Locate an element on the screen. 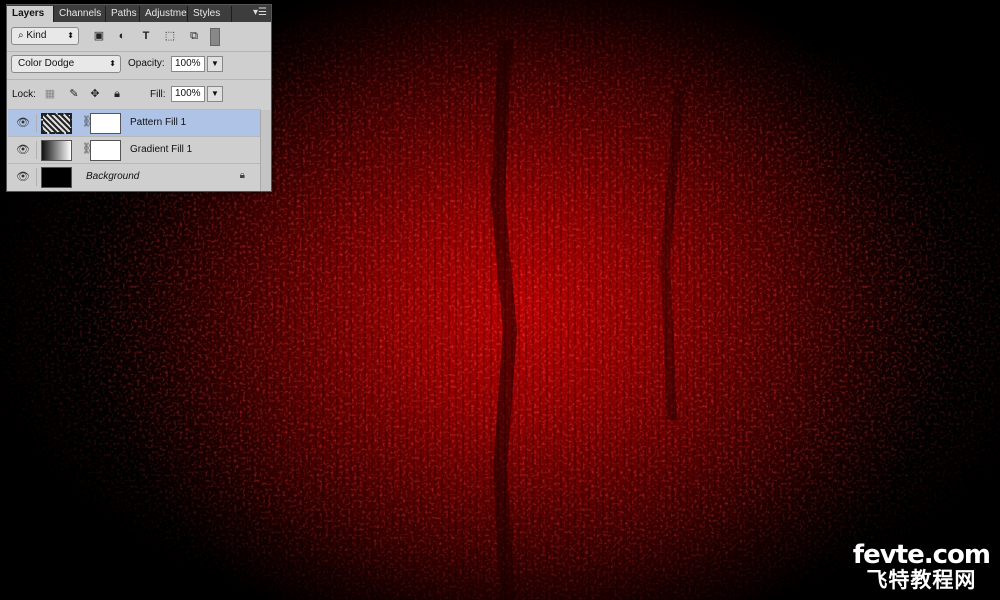  site-watermark: fevte.com 飞特教程网 is located at coordinates (921, 566).